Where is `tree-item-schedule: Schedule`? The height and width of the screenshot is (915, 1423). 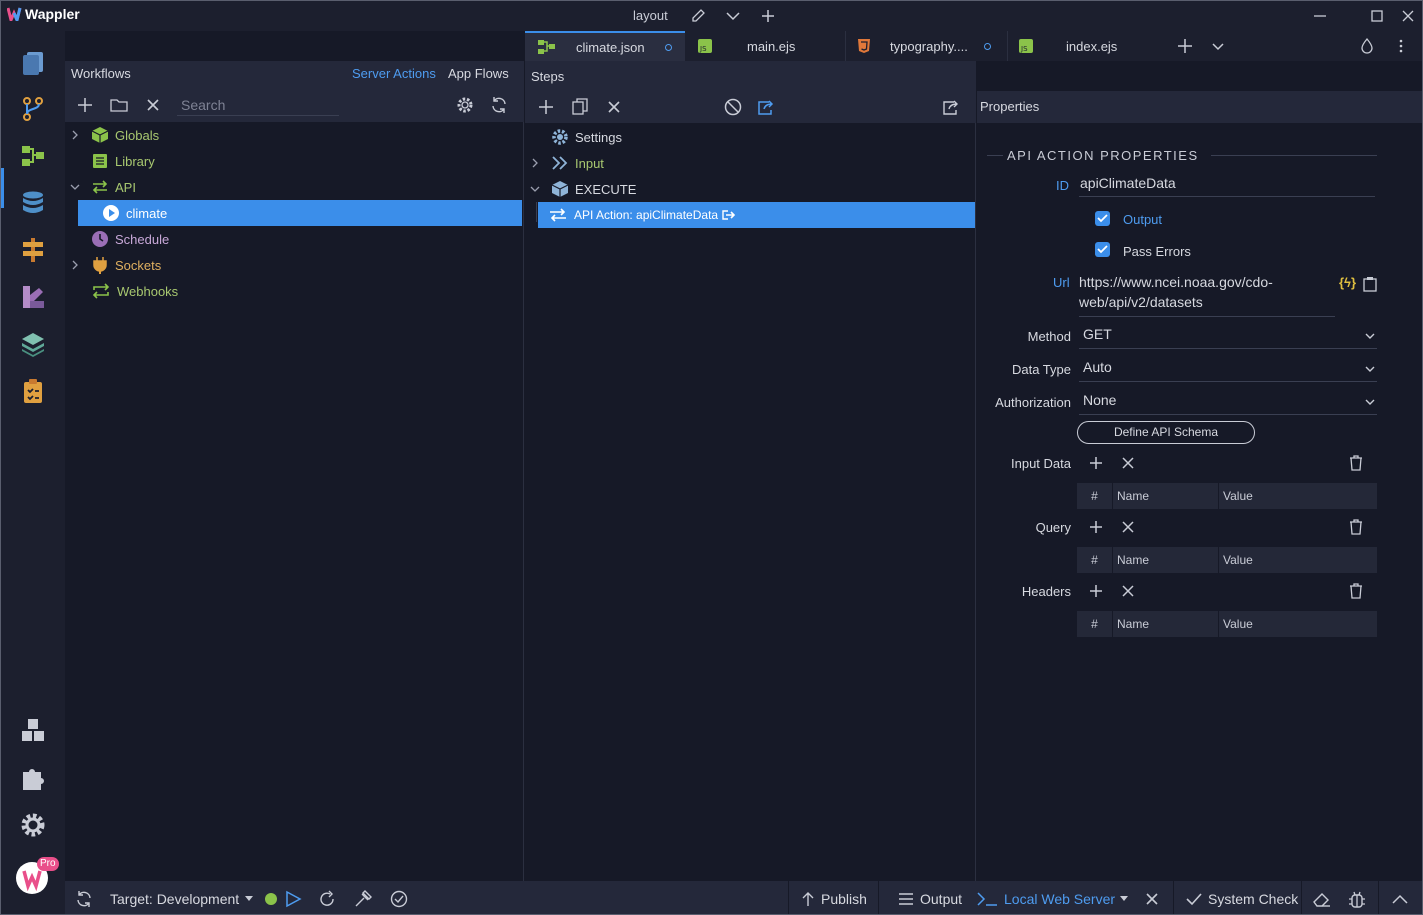
tree-item-schedule: Schedule is located at coordinates (294, 239).